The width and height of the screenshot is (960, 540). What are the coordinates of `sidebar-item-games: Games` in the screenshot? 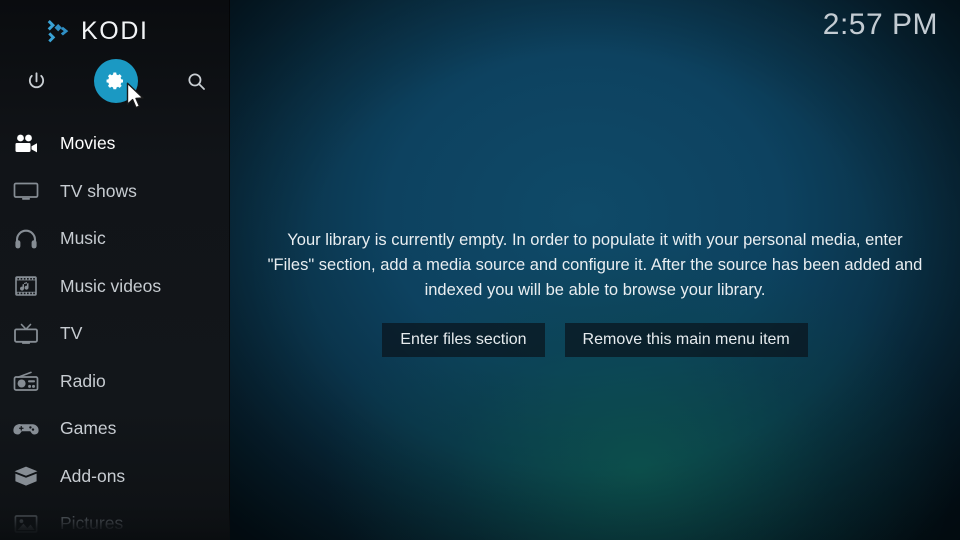 It's located at (115, 429).